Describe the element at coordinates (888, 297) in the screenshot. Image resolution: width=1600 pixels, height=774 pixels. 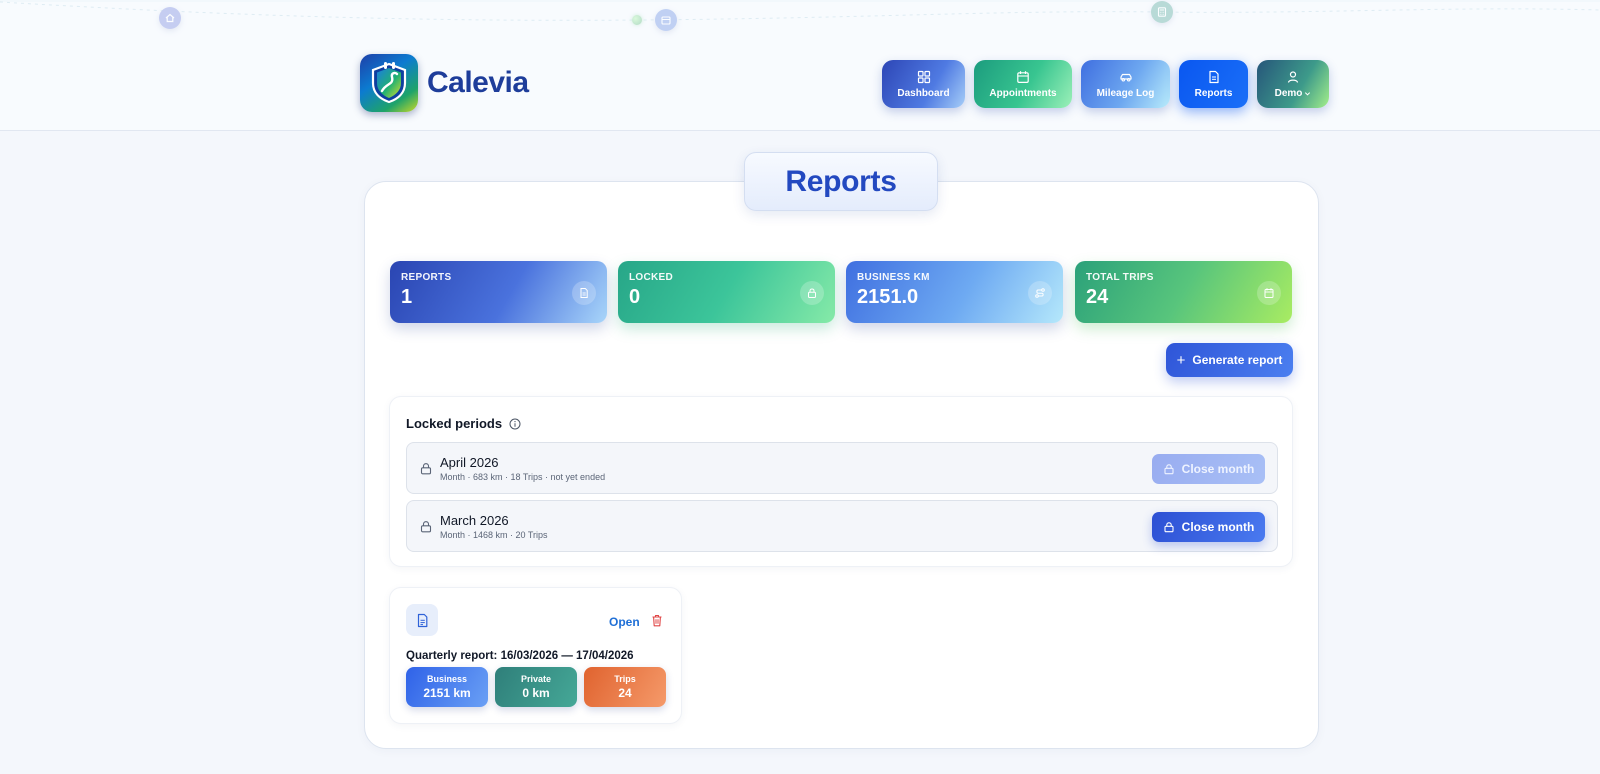
I see `stat-value: 2151.0` at that location.